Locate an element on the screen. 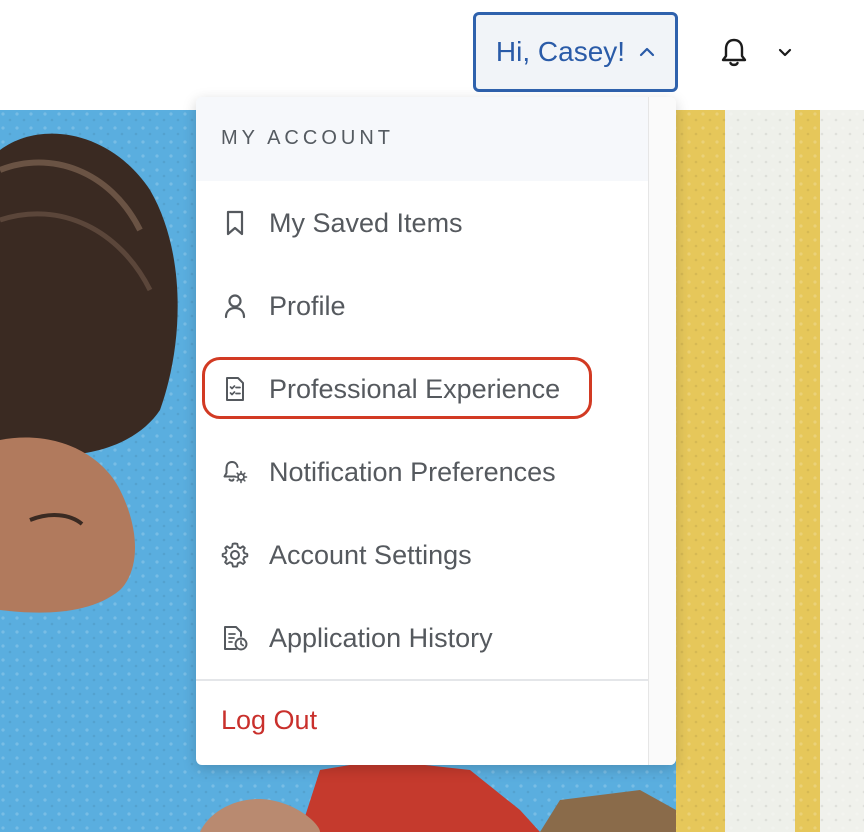 This screenshot has height=832, width=864. menu-item-label: My Saved Items is located at coordinates (366, 222).